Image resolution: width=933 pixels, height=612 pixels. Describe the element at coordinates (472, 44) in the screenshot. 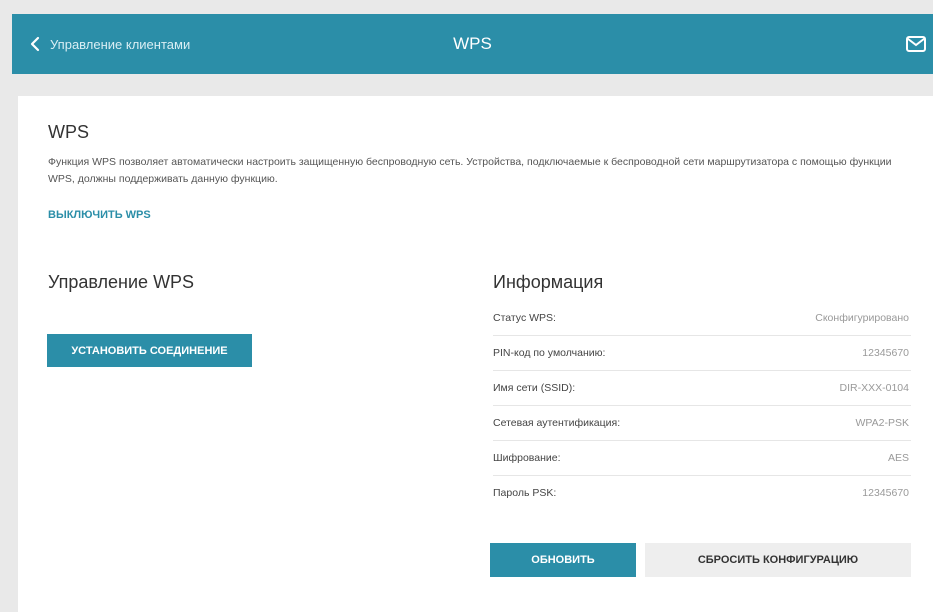

I see `header-bar: Управление клиентами WPS` at that location.